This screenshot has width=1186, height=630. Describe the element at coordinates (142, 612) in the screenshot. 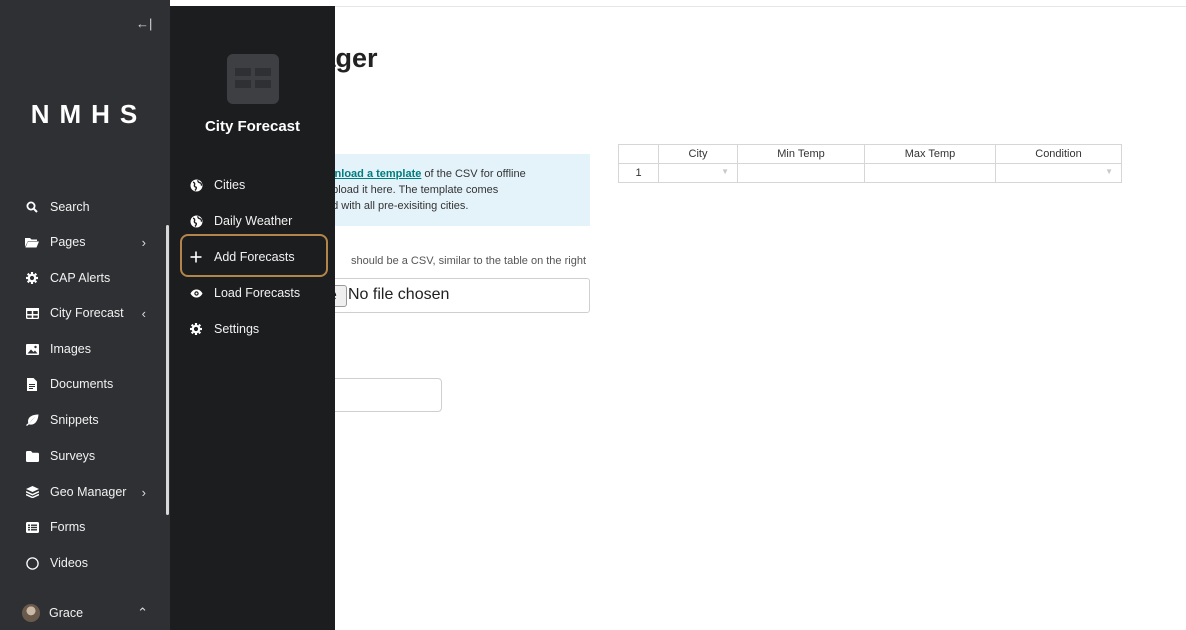

I see `chevron-up-icon: ⌃` at that location.